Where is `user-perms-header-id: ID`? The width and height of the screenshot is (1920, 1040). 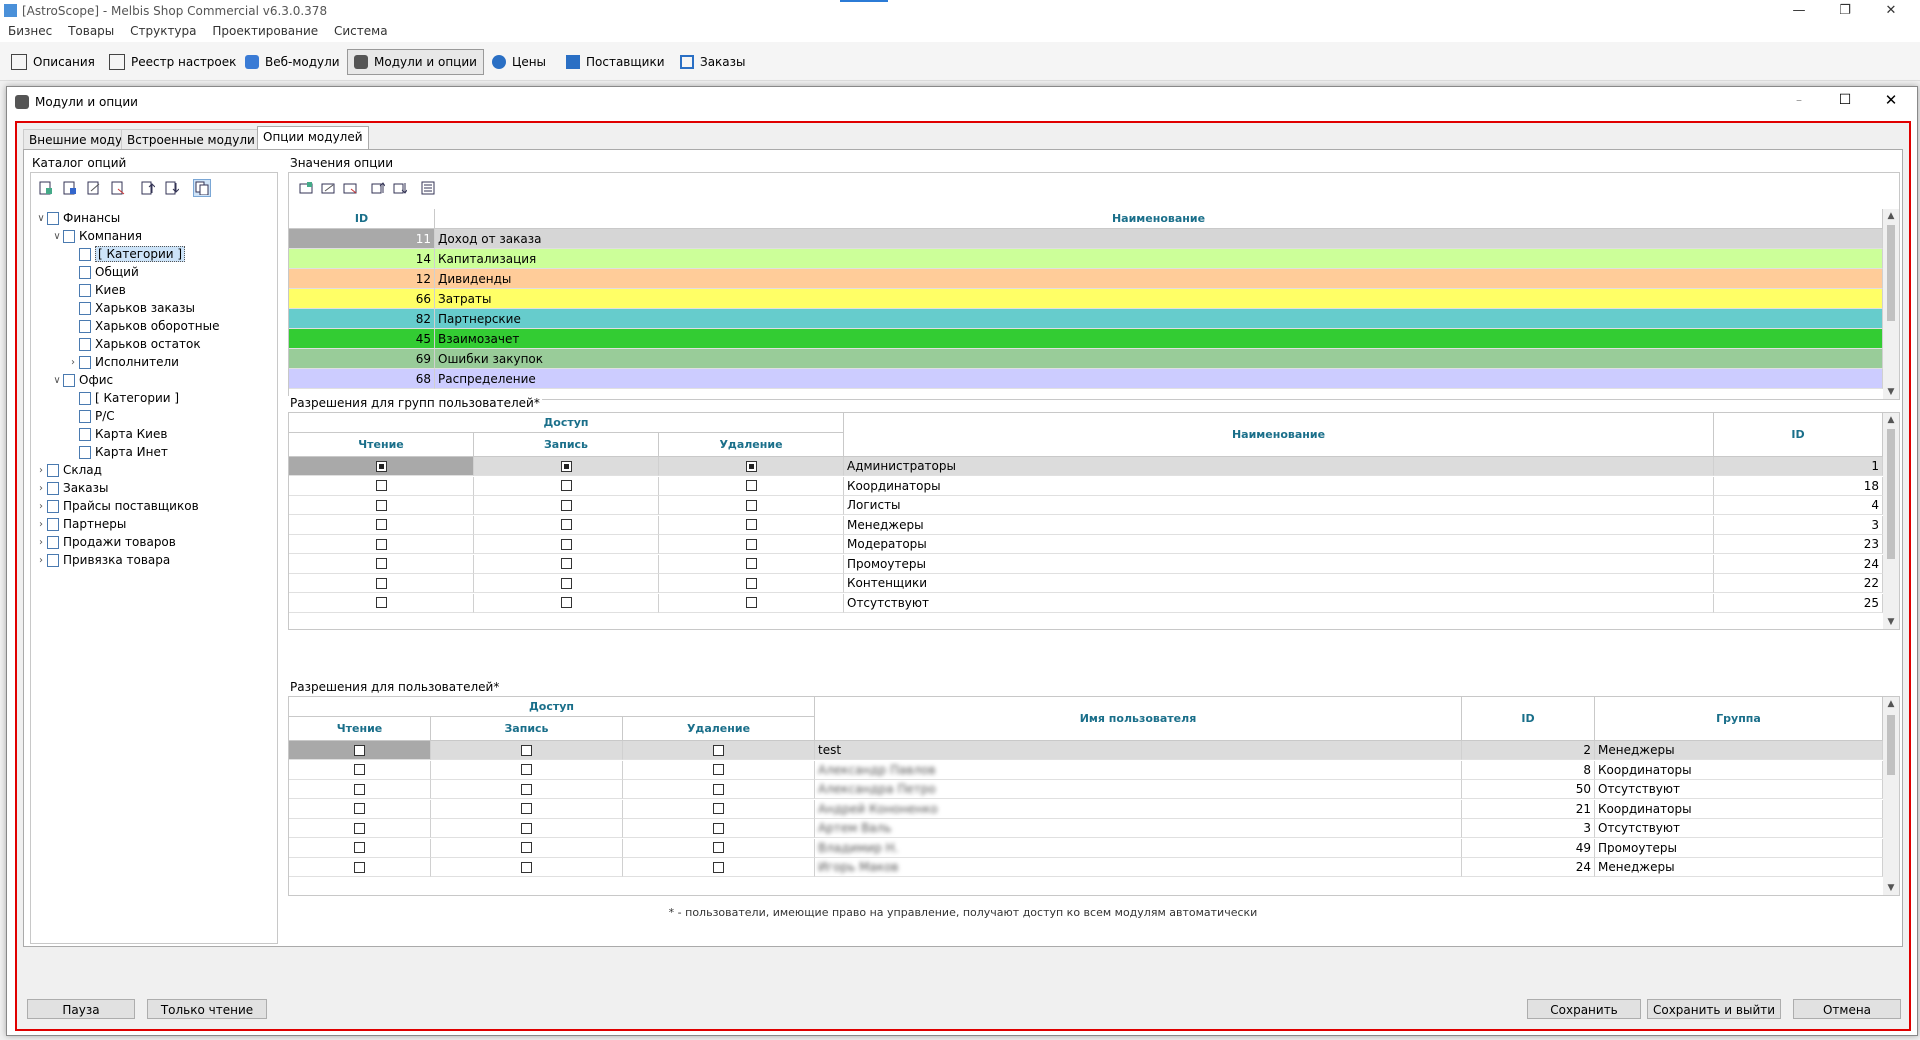 user-perms-header-id: ID is located at coordinates (1528, 719).